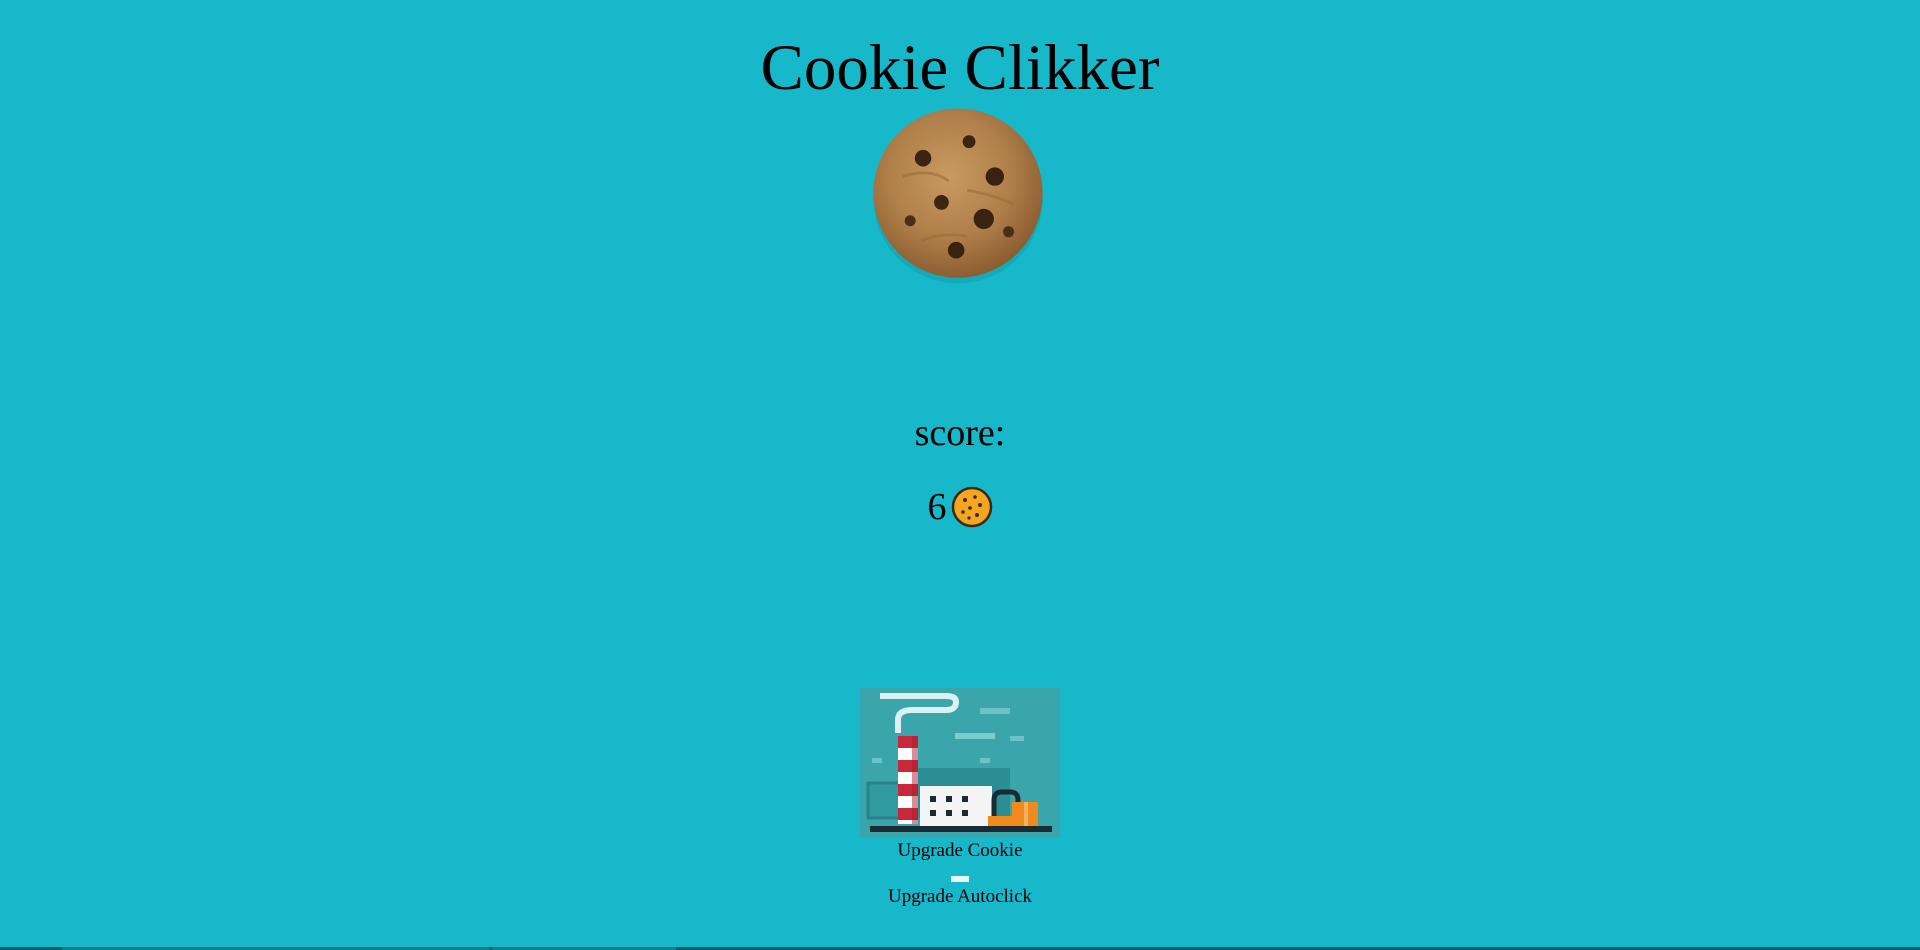  I want to click on factory-image, so click(960, 763).